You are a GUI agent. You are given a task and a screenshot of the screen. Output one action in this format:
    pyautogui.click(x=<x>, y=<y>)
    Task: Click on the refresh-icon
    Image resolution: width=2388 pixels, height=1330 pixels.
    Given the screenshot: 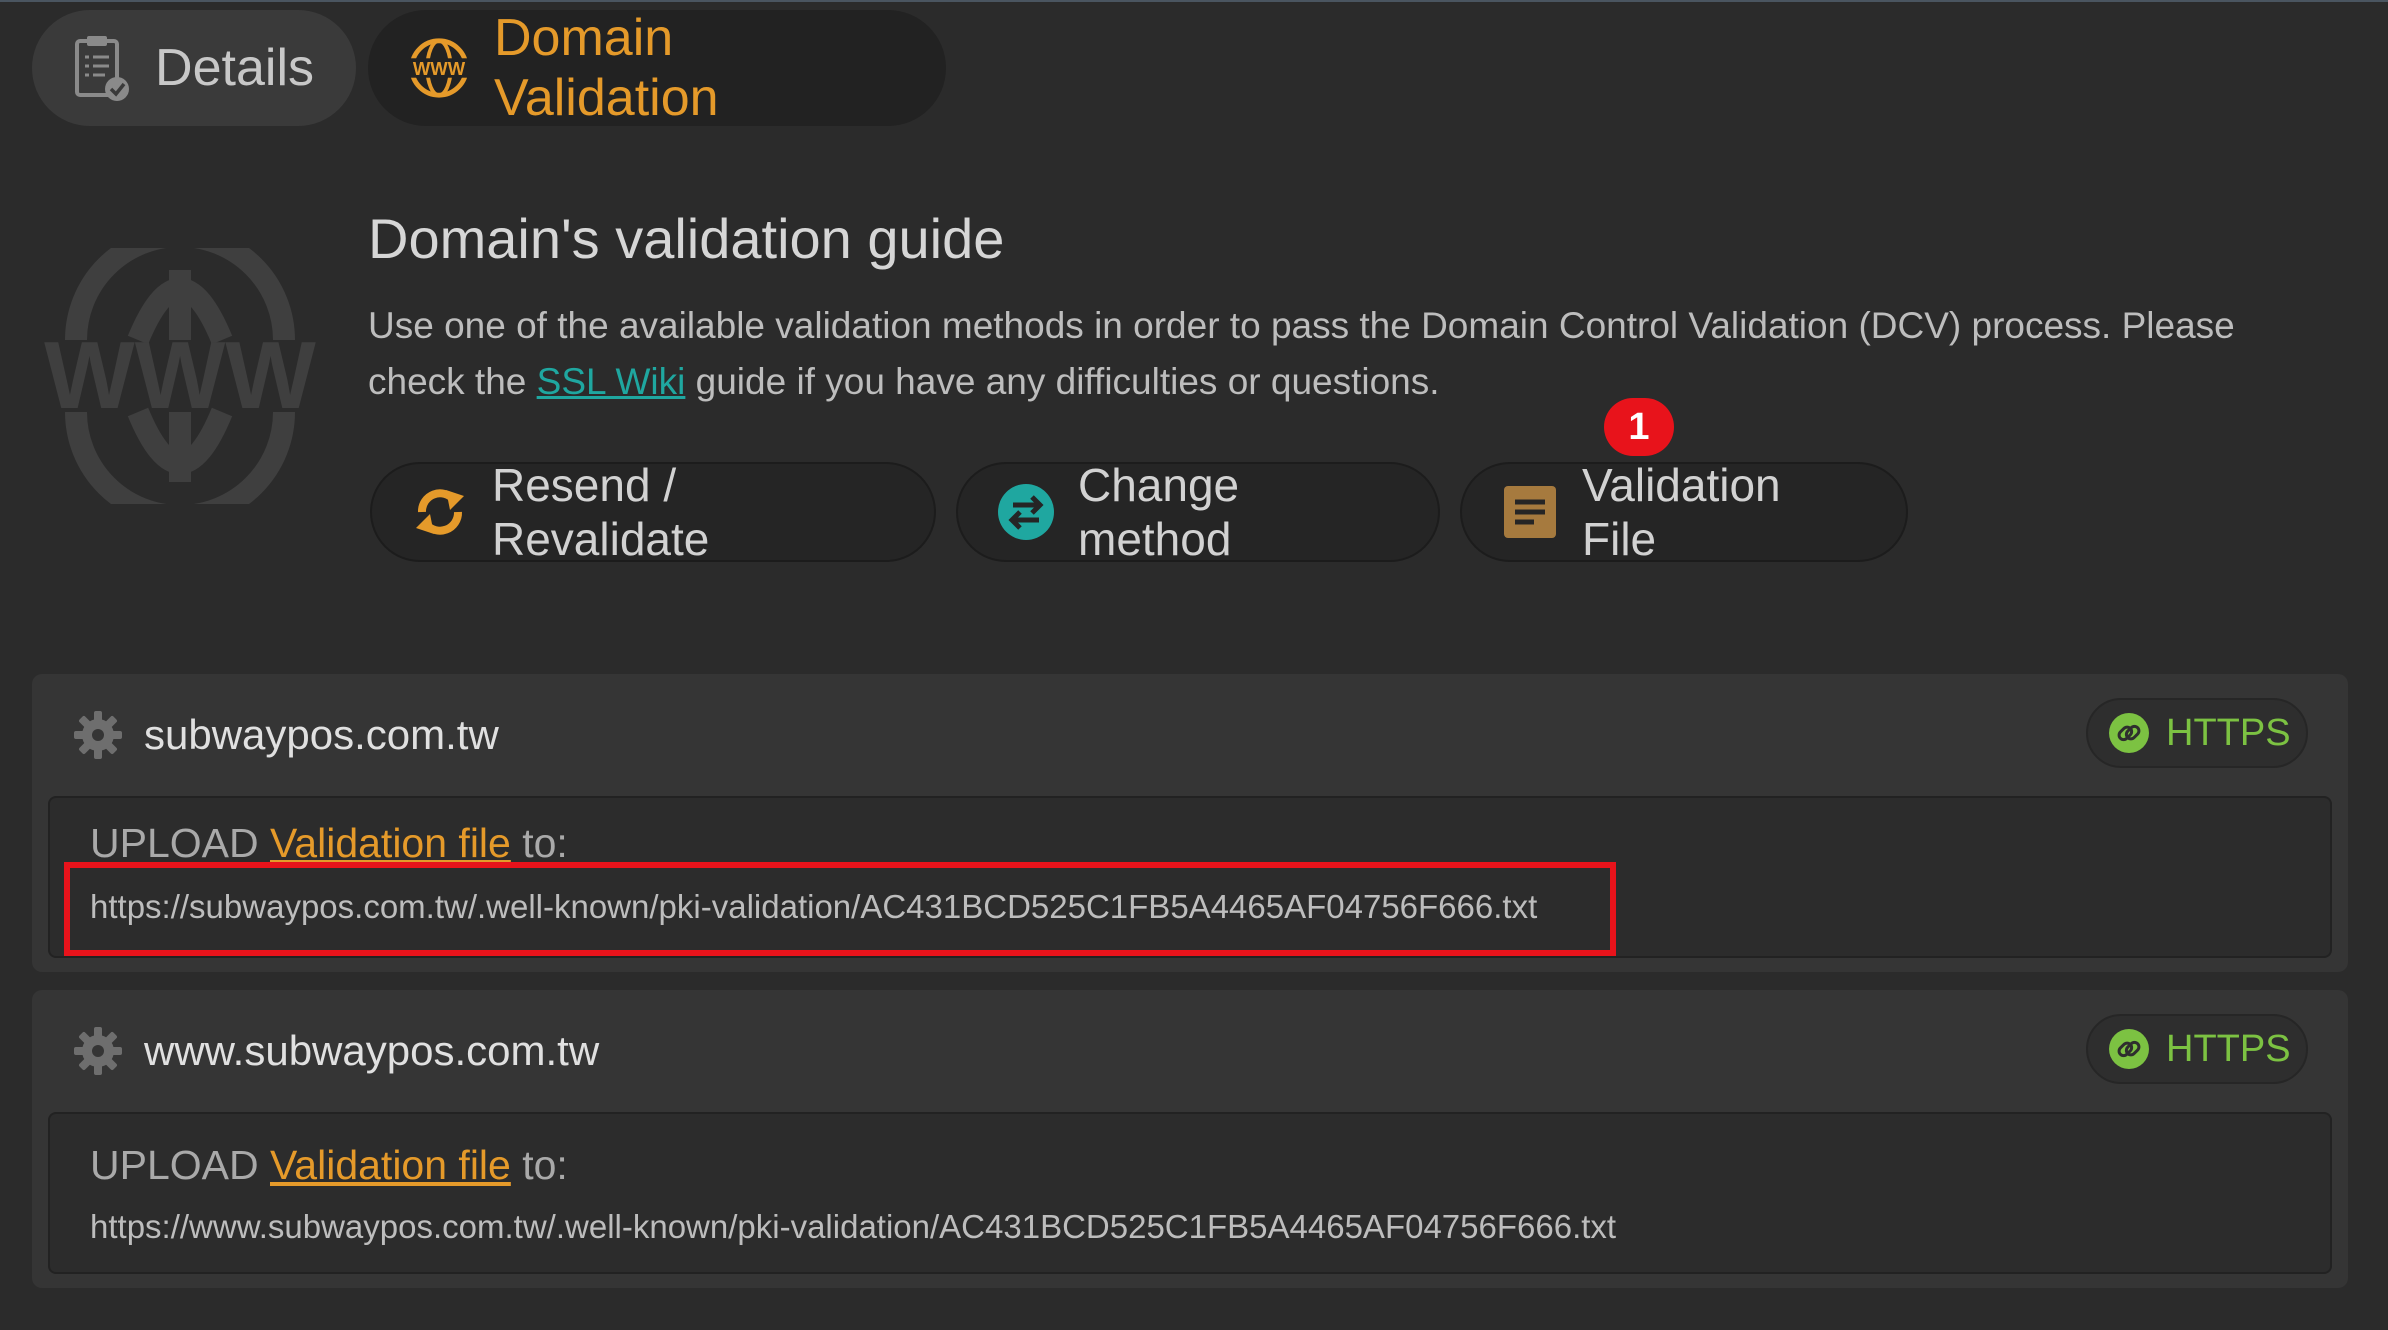 What is the action you would take?
    pyautogui.click(x=440, y=512)
    